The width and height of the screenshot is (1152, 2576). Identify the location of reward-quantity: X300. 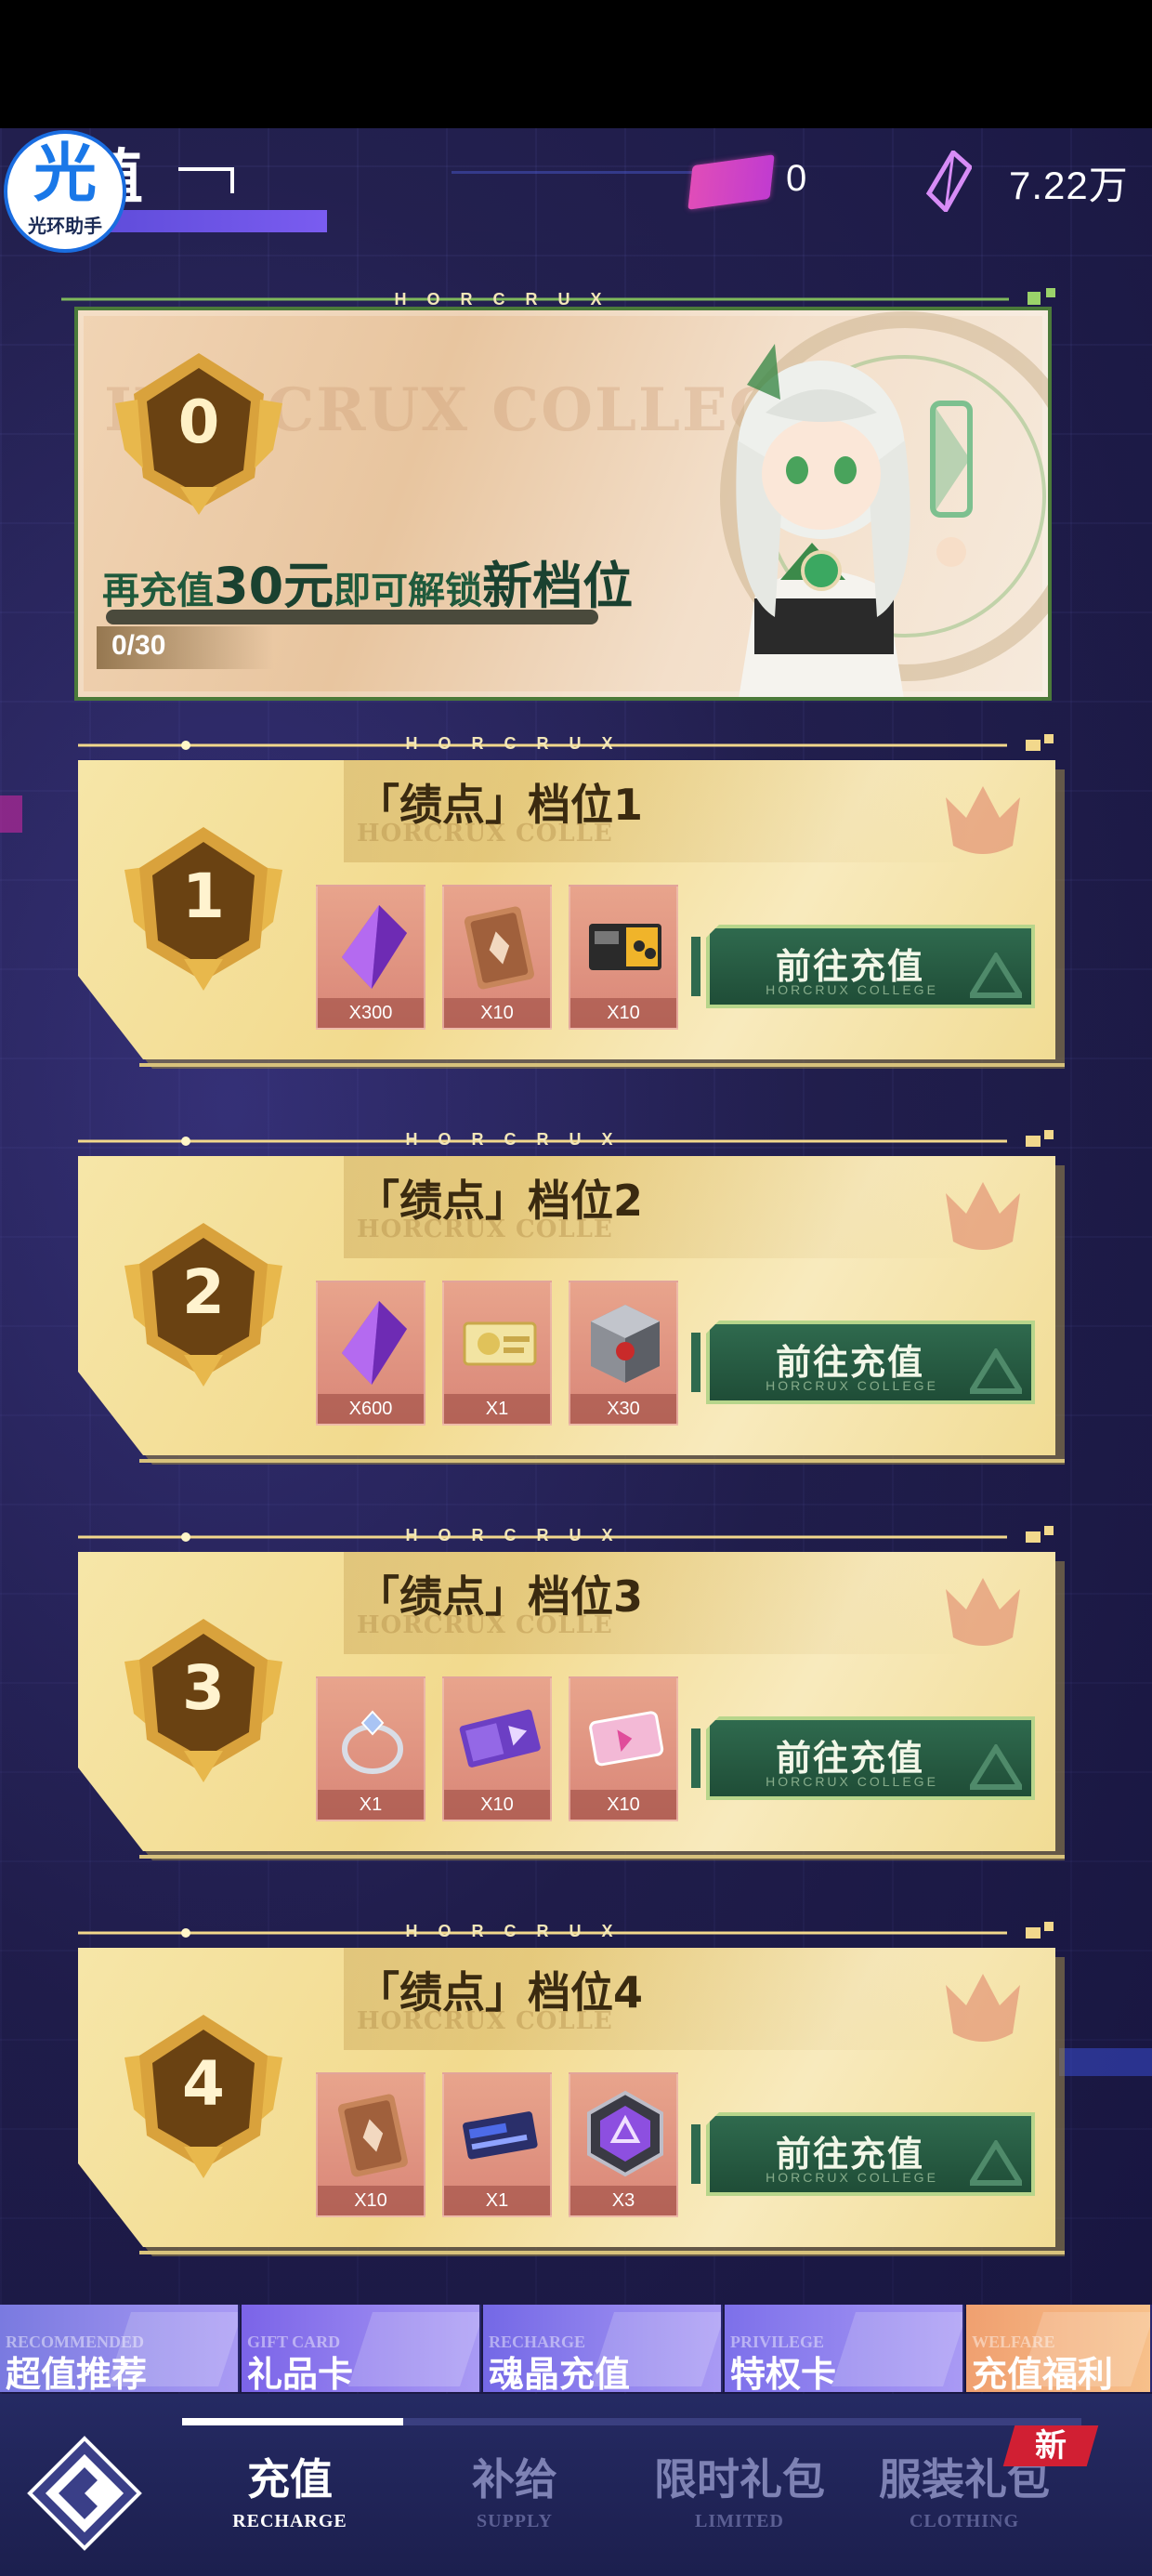
(371, 1013).